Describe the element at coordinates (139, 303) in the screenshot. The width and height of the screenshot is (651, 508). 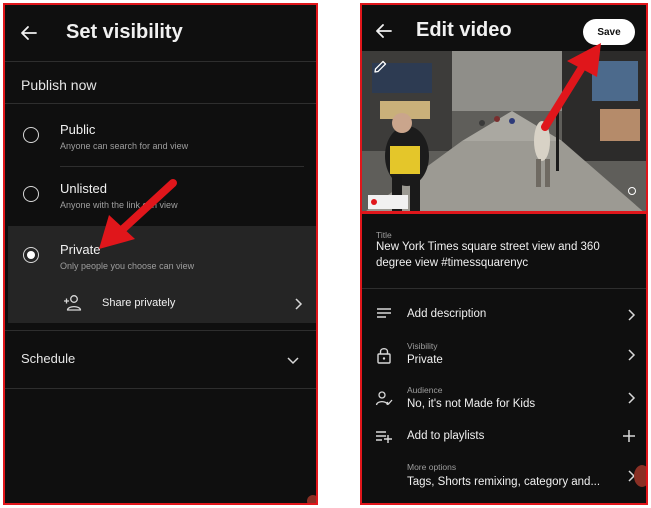
I see `share-privately-label: Share privately` at that location.